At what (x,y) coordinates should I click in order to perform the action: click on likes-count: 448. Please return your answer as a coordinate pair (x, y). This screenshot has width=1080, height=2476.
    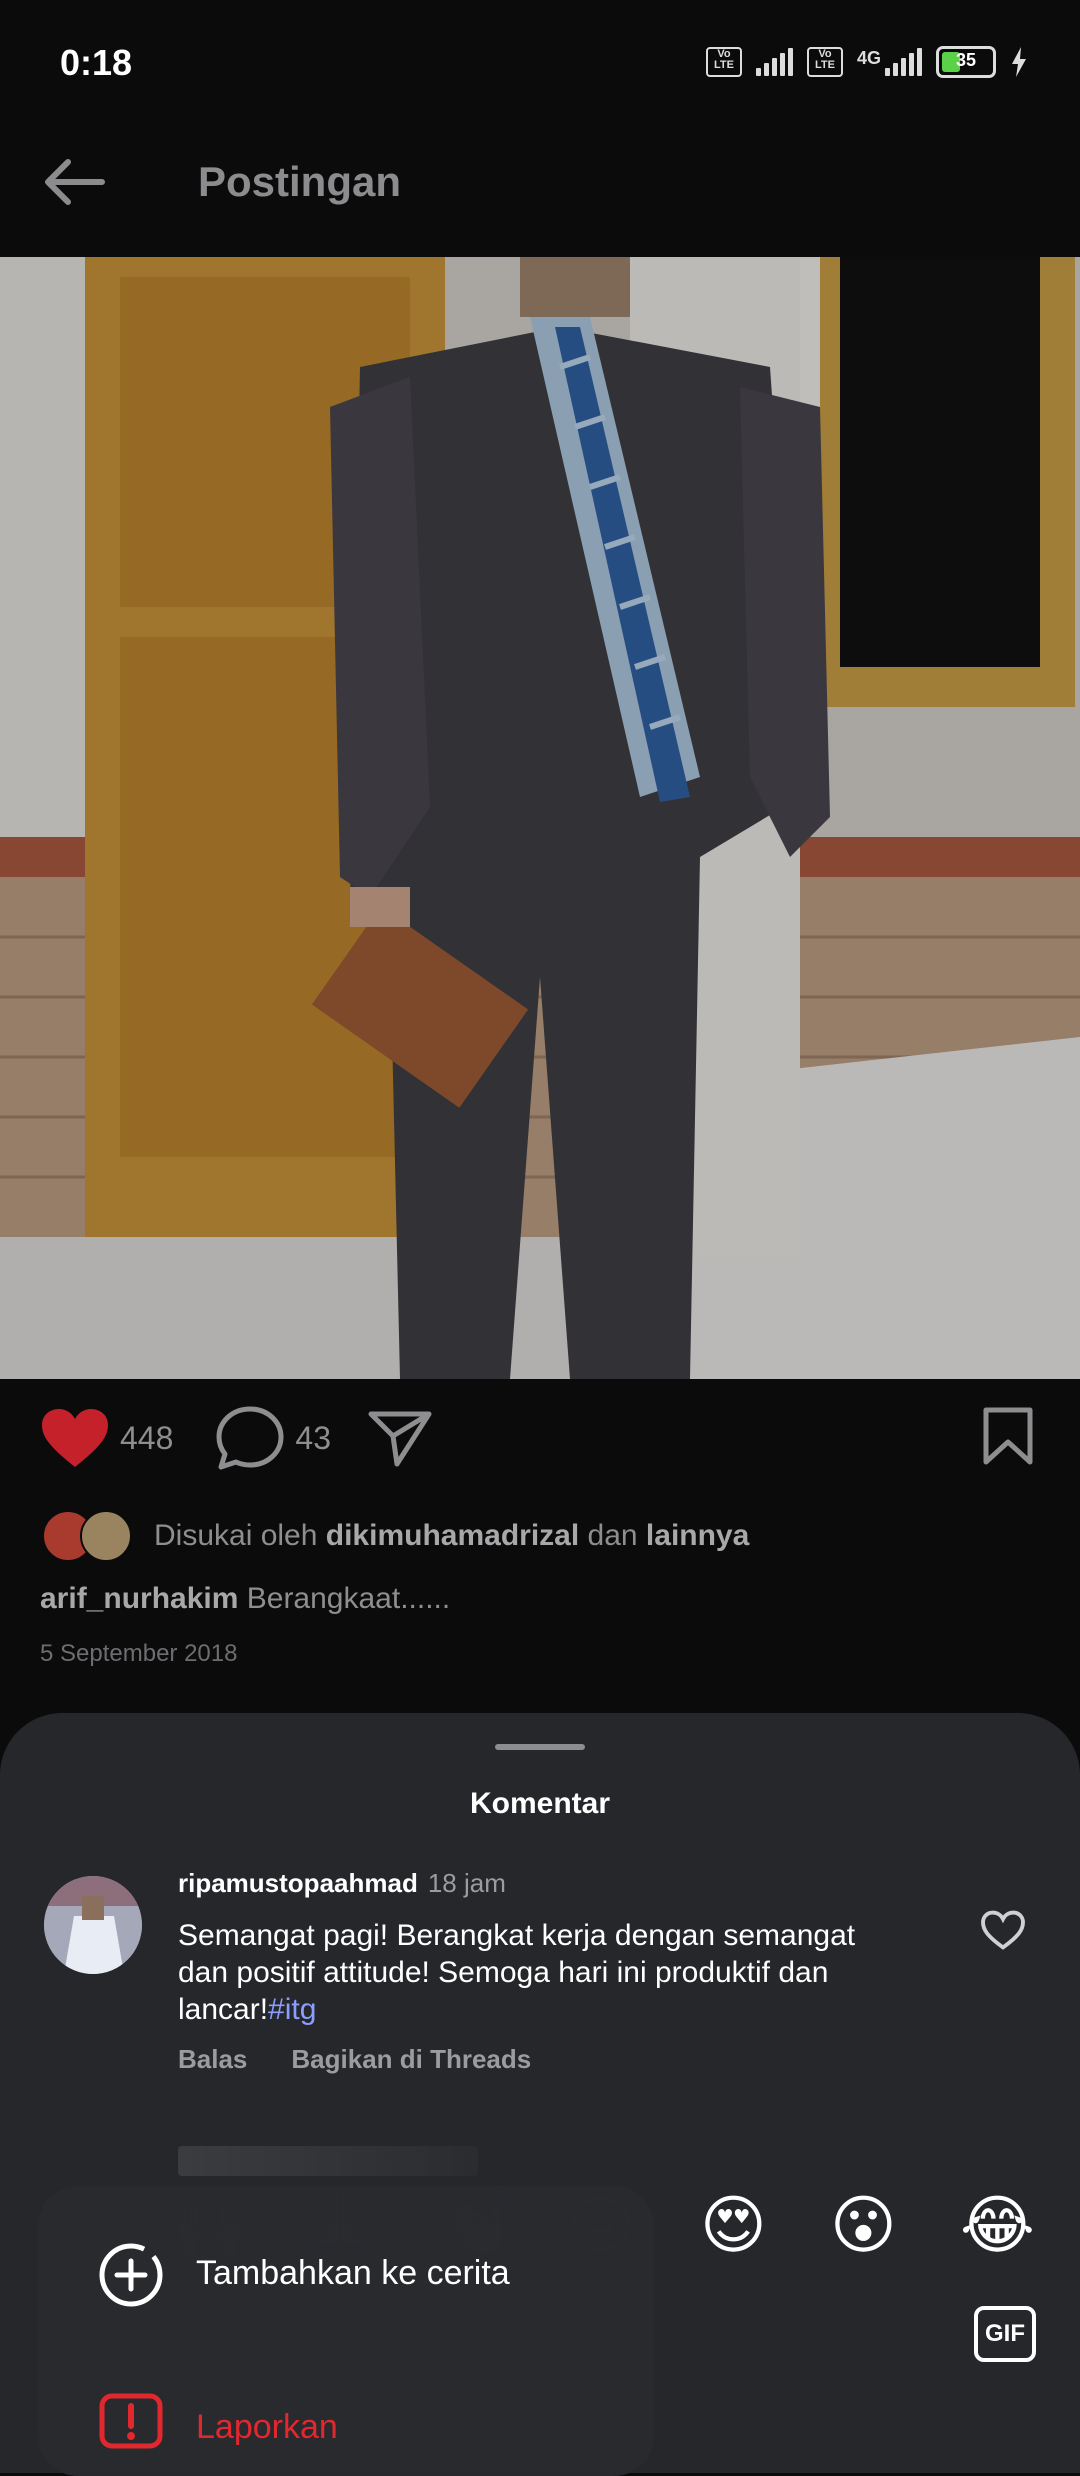
    Looking at the image, I should click on (146, 1438).